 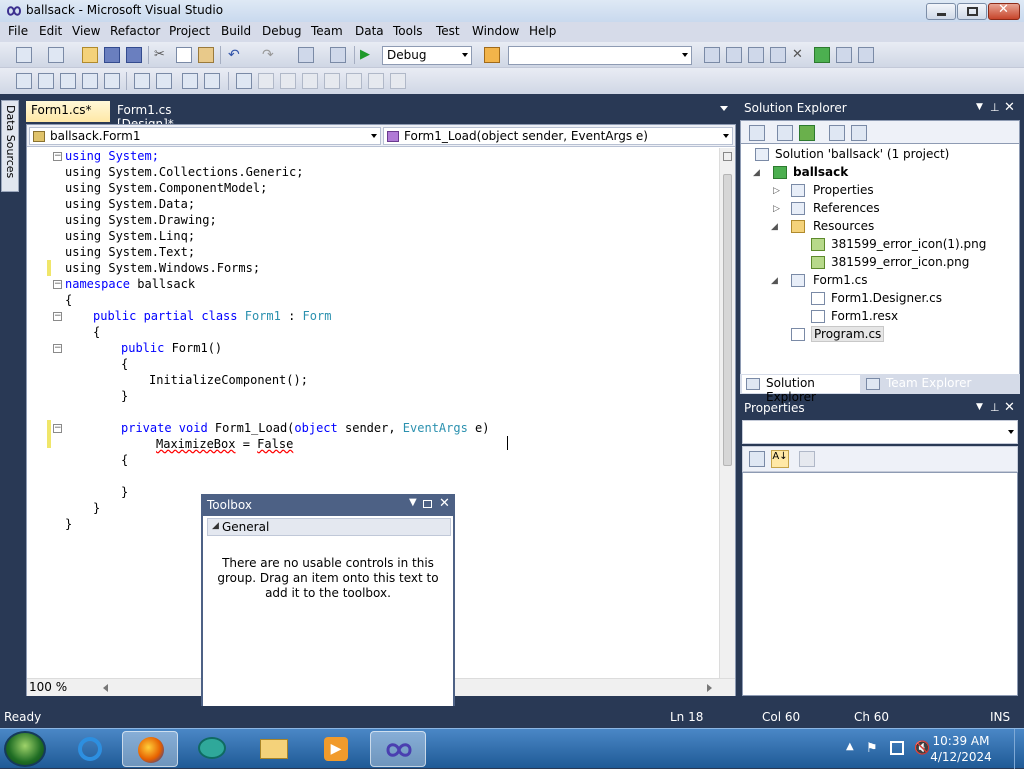 I want to click on next-bookmark-folder-icon, so click(x=332, y=81).